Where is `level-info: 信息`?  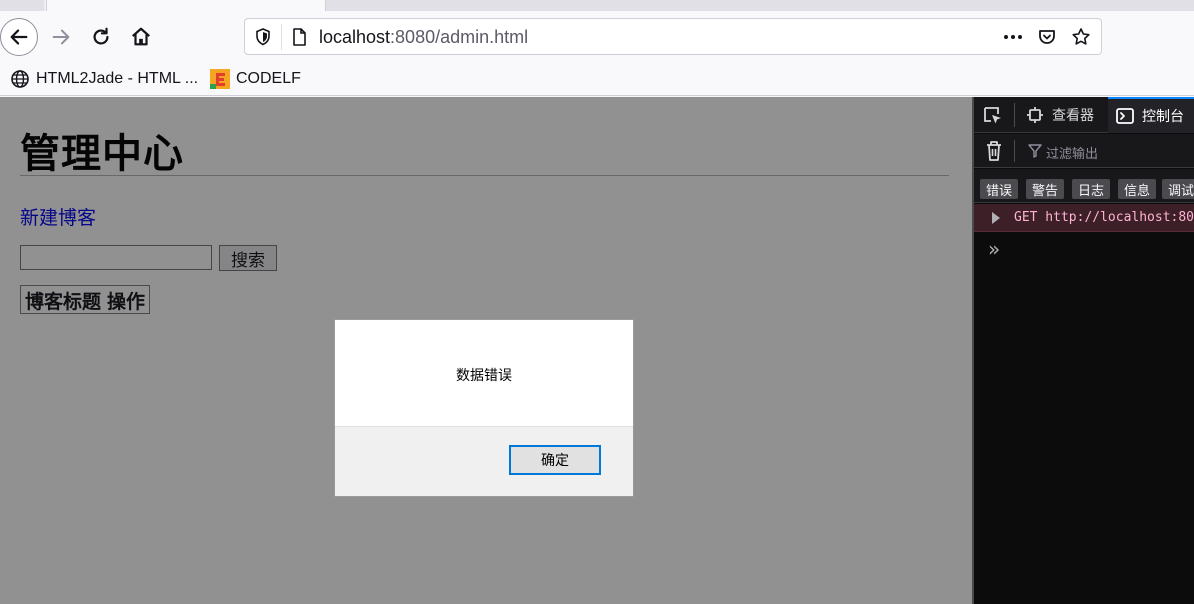
level-info: 信息 is located at coordinates (1137, 189).